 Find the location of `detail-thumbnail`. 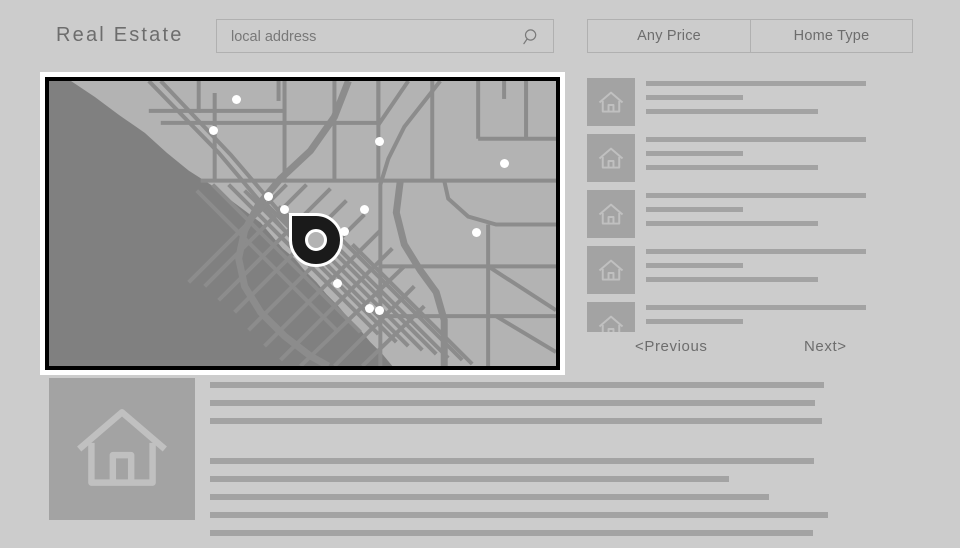

detail-thumbnail is located at coordinates (122, 449).